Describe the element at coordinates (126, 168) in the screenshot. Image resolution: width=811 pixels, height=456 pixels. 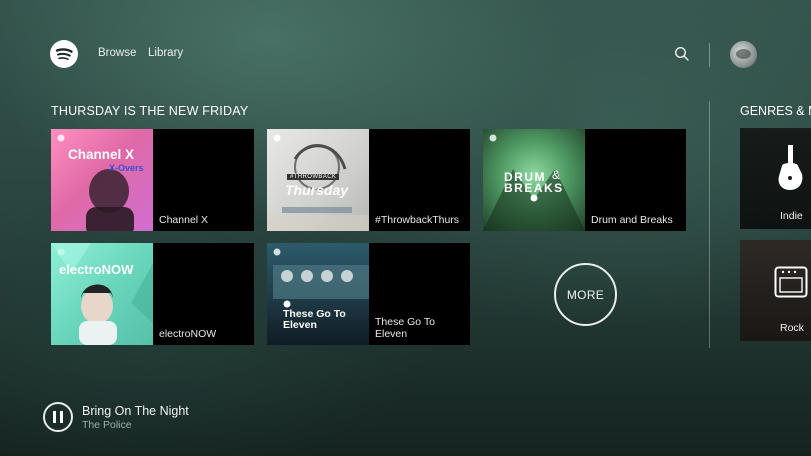
I see `art-subtitle: X-Overs` at that location.